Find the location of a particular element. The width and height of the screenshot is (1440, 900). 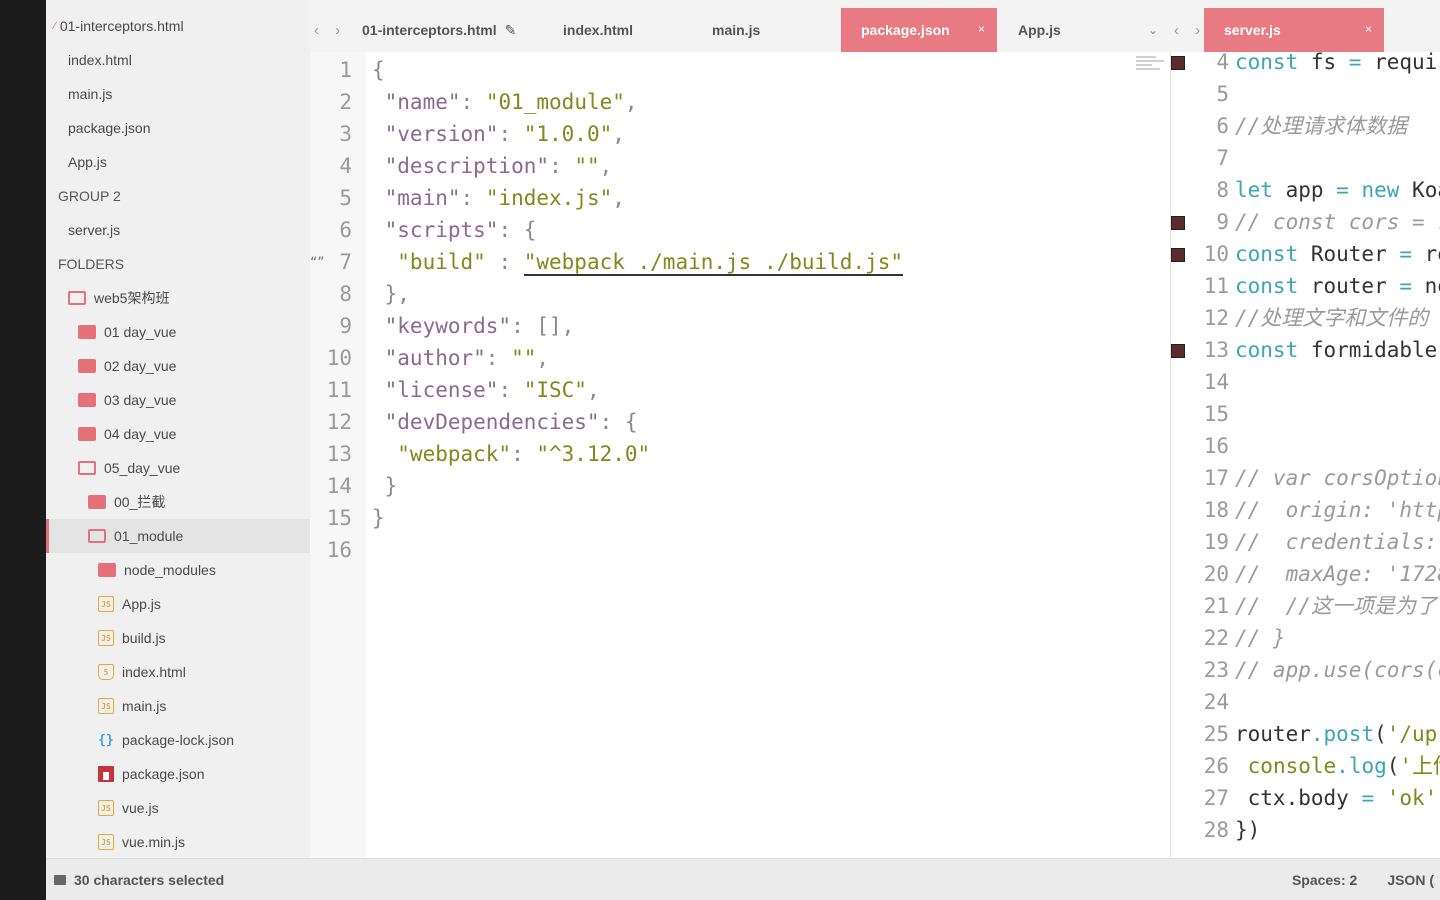

code-line: 22// } is located at coordinates (1305, 638).